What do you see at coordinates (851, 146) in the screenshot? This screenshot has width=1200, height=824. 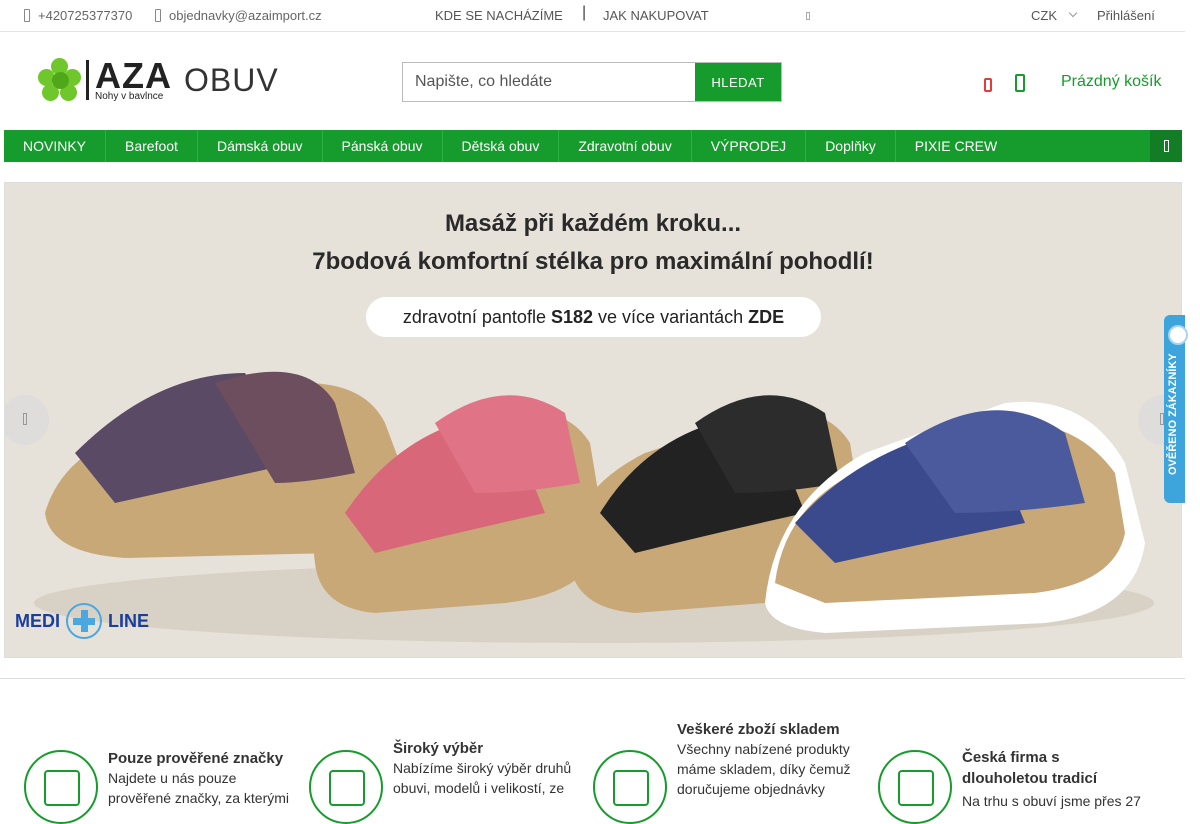 I see `nav-item-doplnky: Doplňky` at bounding box center [851, 146].